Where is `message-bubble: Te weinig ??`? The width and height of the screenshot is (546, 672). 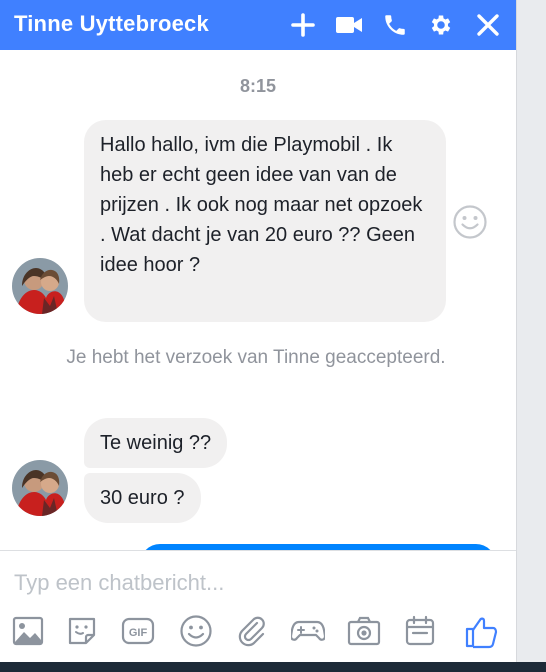
message-bubble: Te weinig ?? is located at coordinates (156, 443).